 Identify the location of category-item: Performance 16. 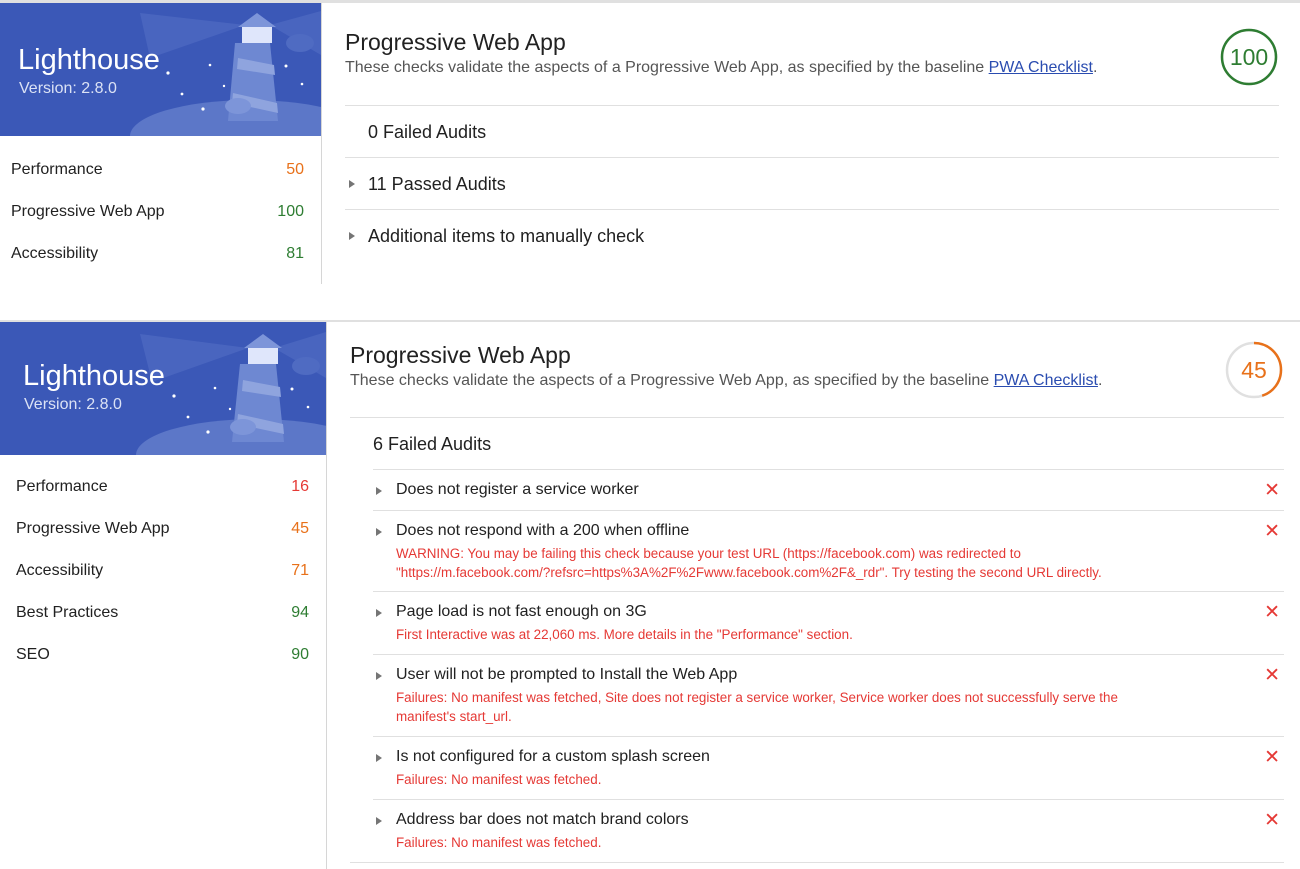
(163, 487).